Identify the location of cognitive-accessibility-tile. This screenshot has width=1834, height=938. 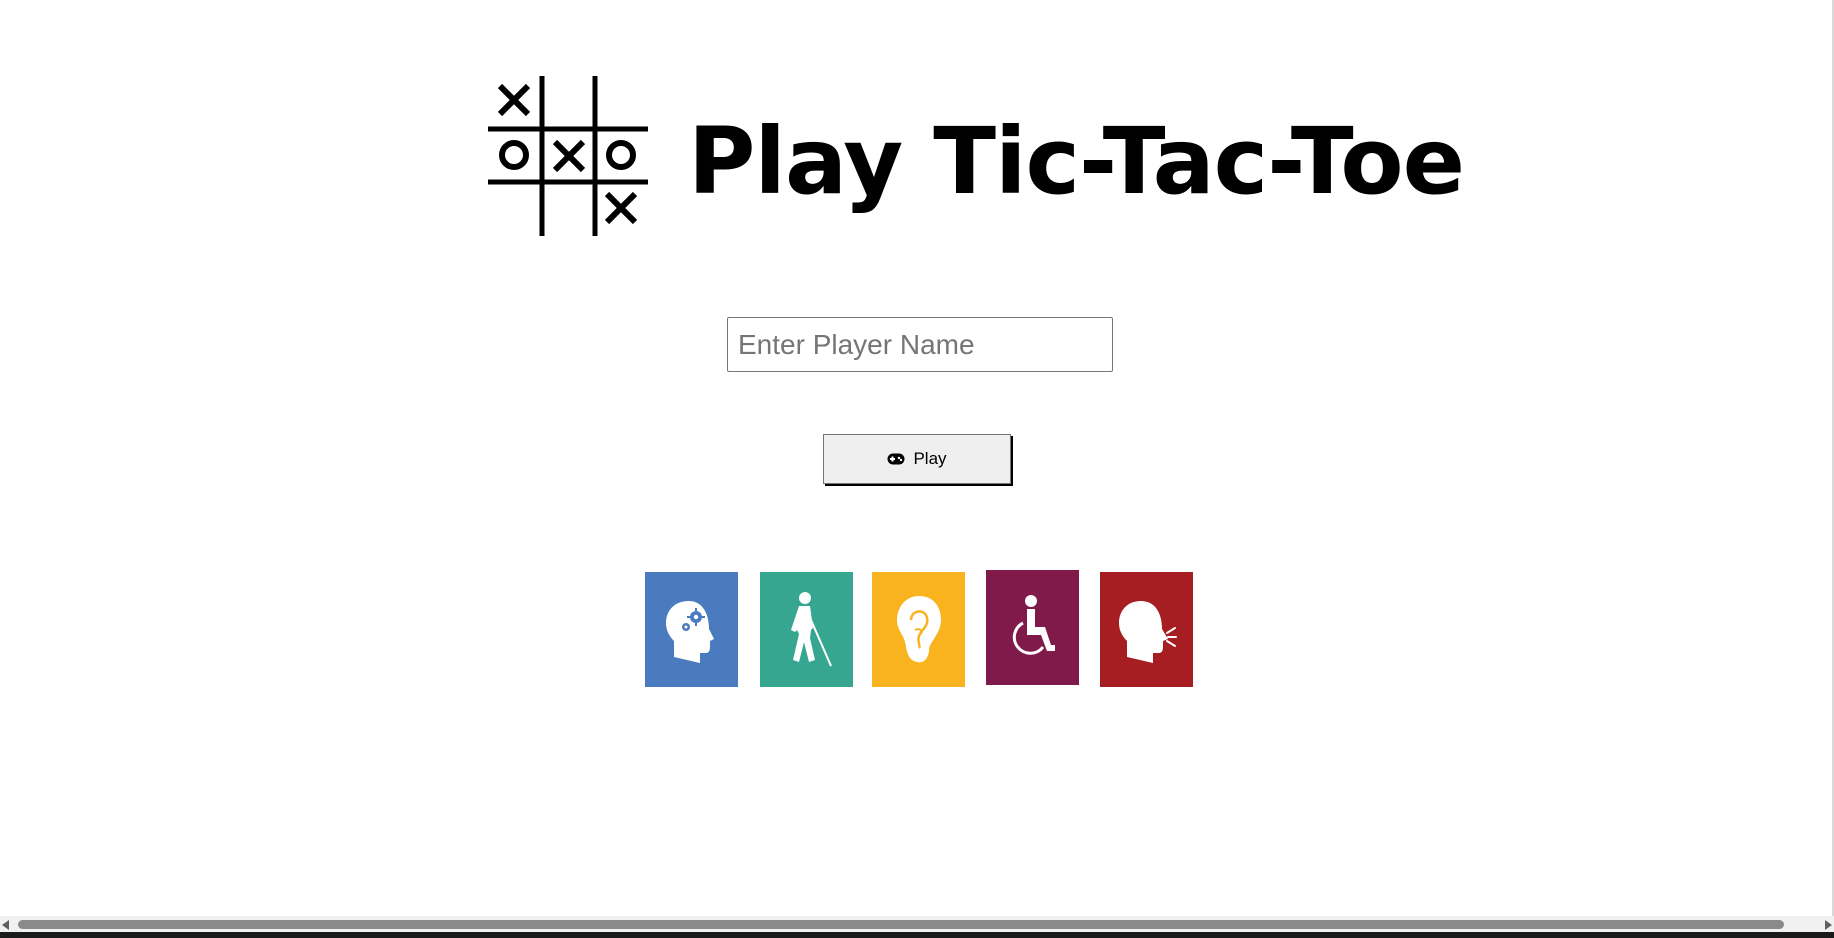
(691, 629).